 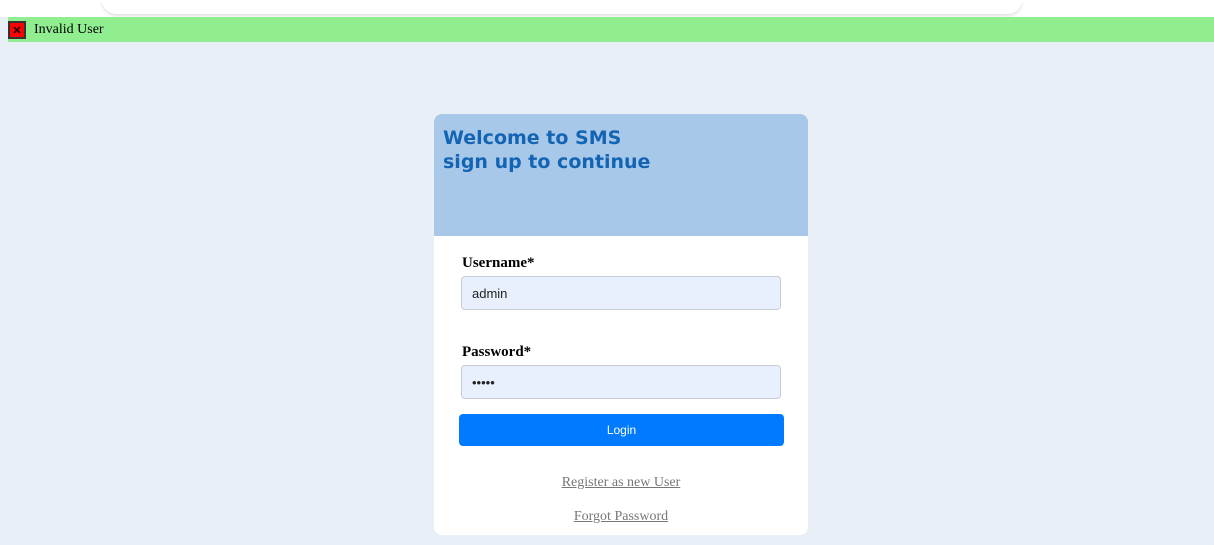 I want to click on welcome-title: Welcome to SMS sign up to continue, so click(x=621, y=150).